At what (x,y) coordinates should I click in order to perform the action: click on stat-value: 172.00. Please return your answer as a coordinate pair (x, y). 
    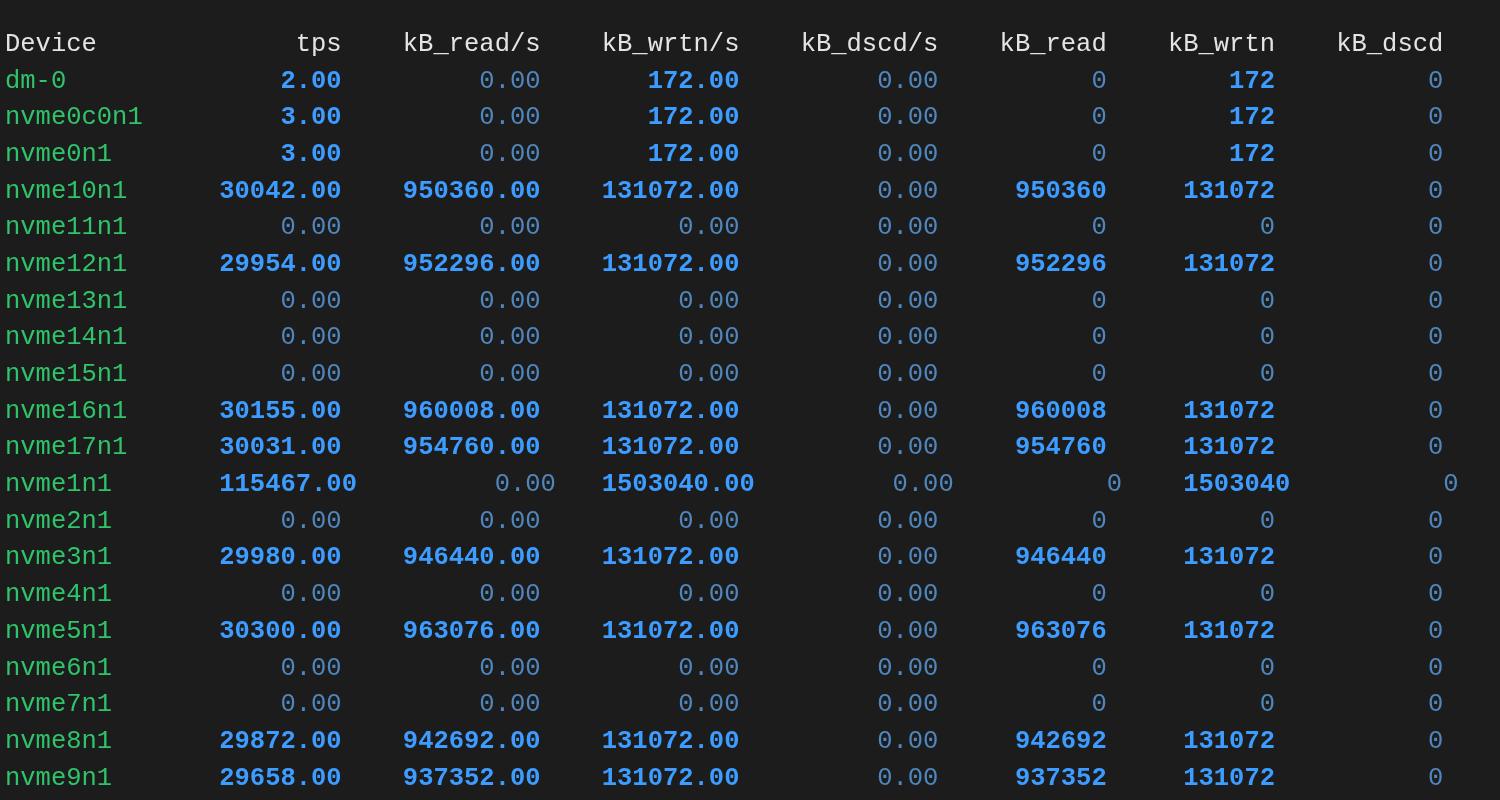
    Looking at the image, I should click on (693, 154).